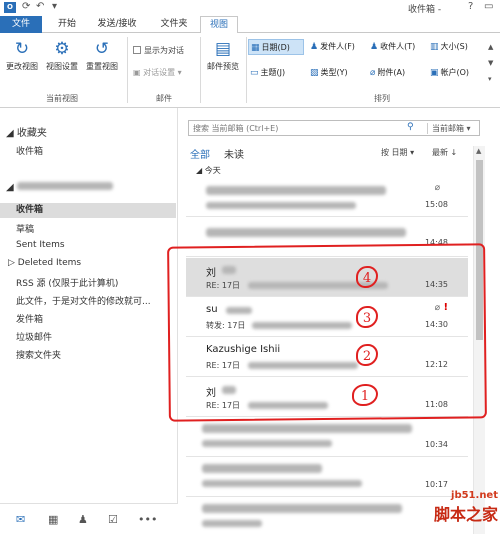 The height and width of the screenshot is (534, 500). Describe the element at coordinates (276, 73) in the screenshot. I see `arrange-by-subject: ▭ 主题(J)` at that location.